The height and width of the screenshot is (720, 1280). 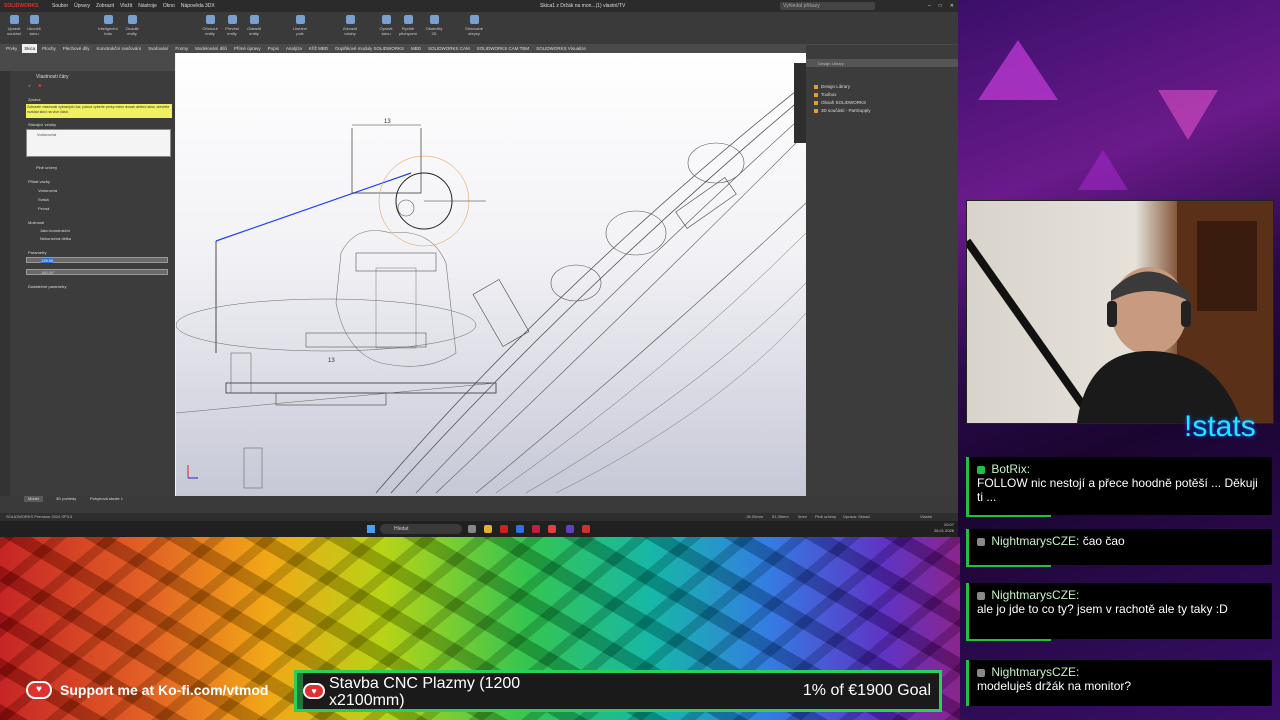 I want to click on menu-item: Vložit, so click(x=126, y=6).